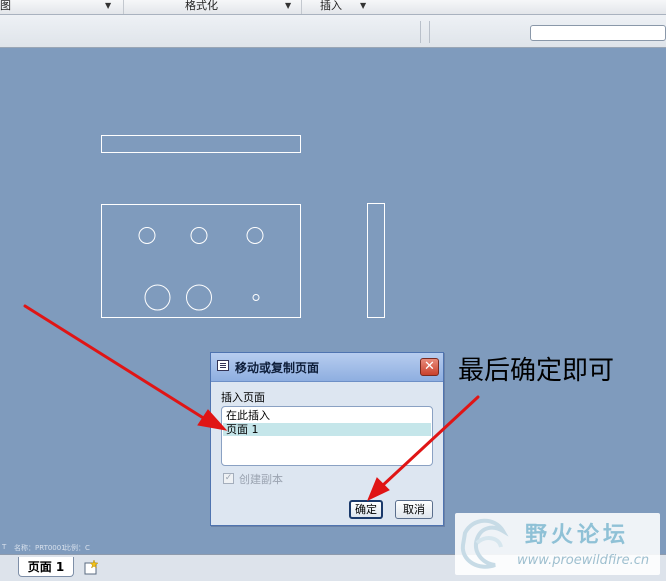 The image size is (666, 581). What do you see at coordinates (248, 415) in the screenshot?
I see `list-item-insert-here: 在此插入` at bounding box center [248, 415].